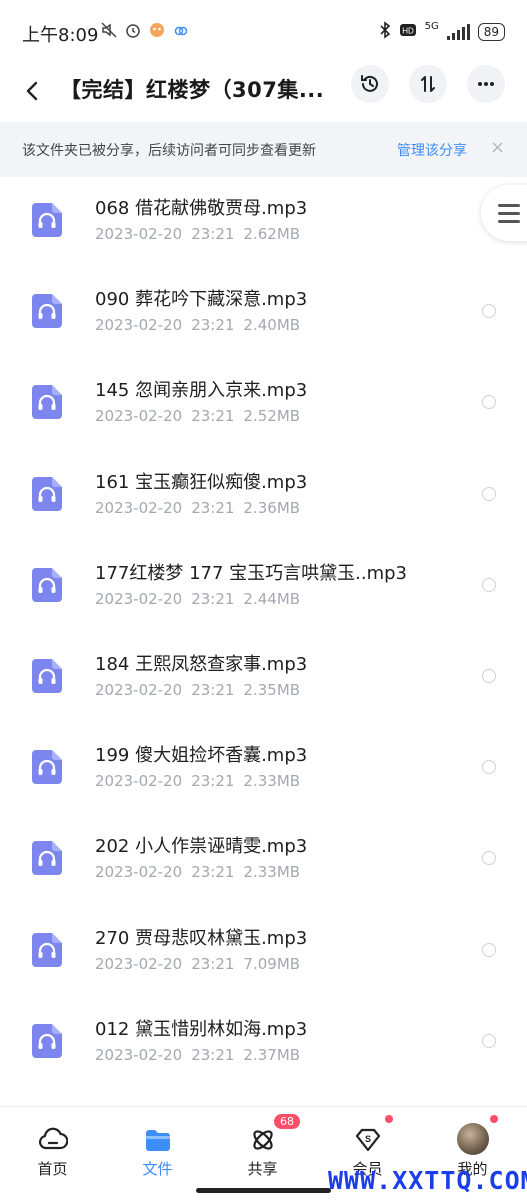 This screenshot has width=527, height=1201. What do you see at coordinates (442, 32) in the screenshot?
I see `status-right-icons: HD 5G 89` at bounding box center [442, 32].